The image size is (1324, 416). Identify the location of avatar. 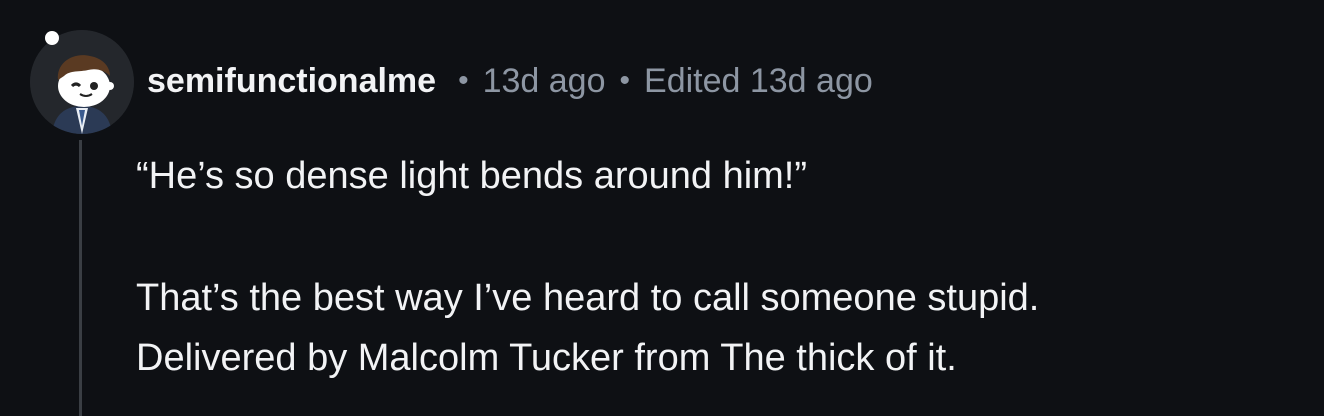
(82, 82).